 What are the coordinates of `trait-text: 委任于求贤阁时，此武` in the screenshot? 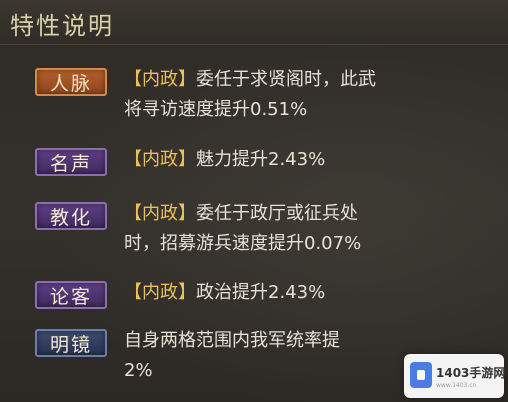 It's located at (286, 79).